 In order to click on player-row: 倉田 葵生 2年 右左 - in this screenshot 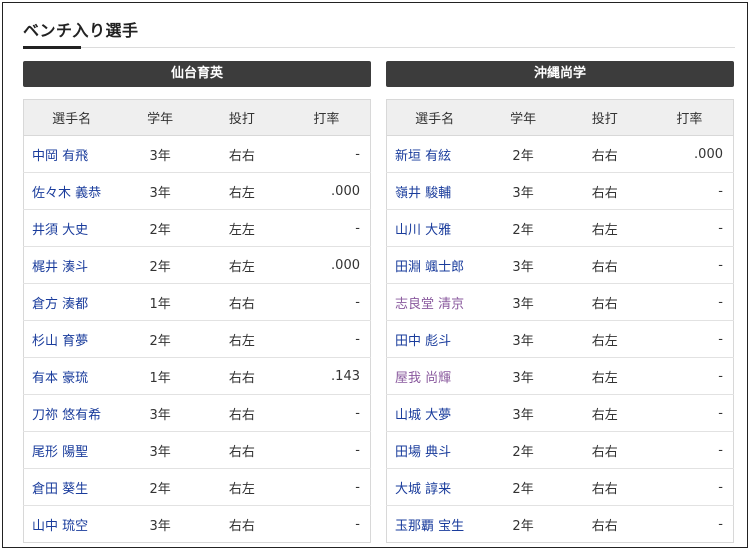, I will do `click(197, 487)`.